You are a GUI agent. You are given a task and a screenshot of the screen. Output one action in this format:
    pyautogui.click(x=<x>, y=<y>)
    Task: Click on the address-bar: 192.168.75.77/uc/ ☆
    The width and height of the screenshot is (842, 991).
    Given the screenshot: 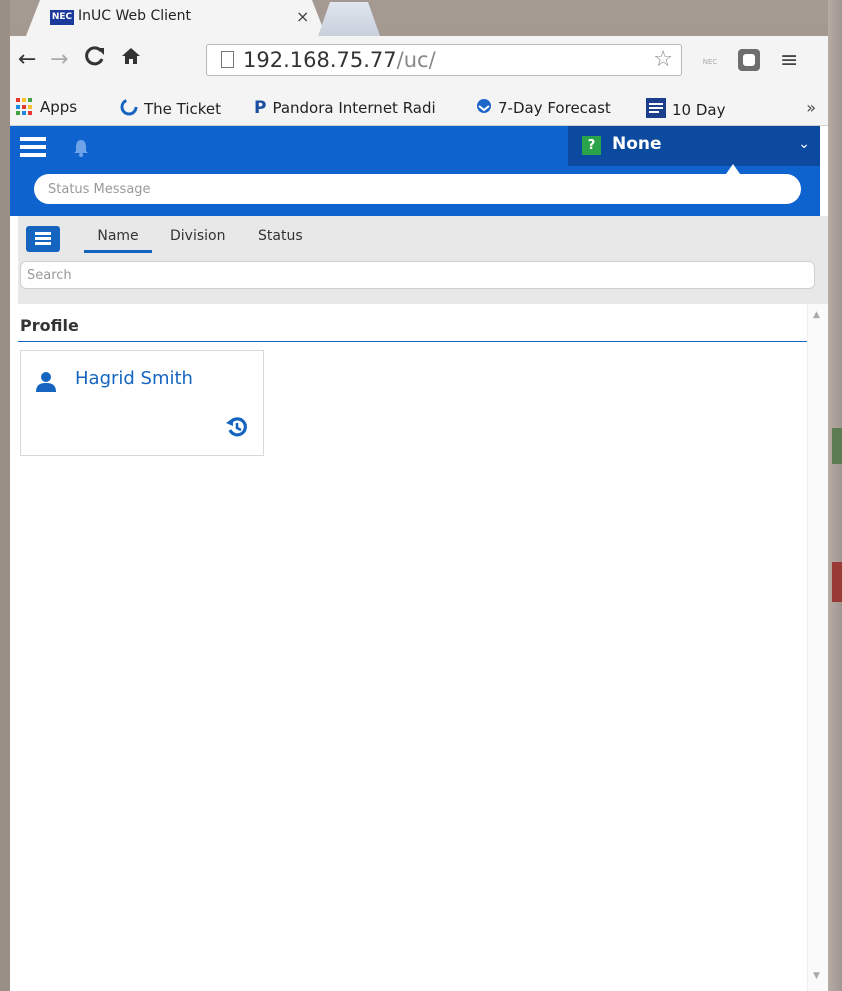 What is the action you would take?
    pyautogui.click(x=444, y=60)
    